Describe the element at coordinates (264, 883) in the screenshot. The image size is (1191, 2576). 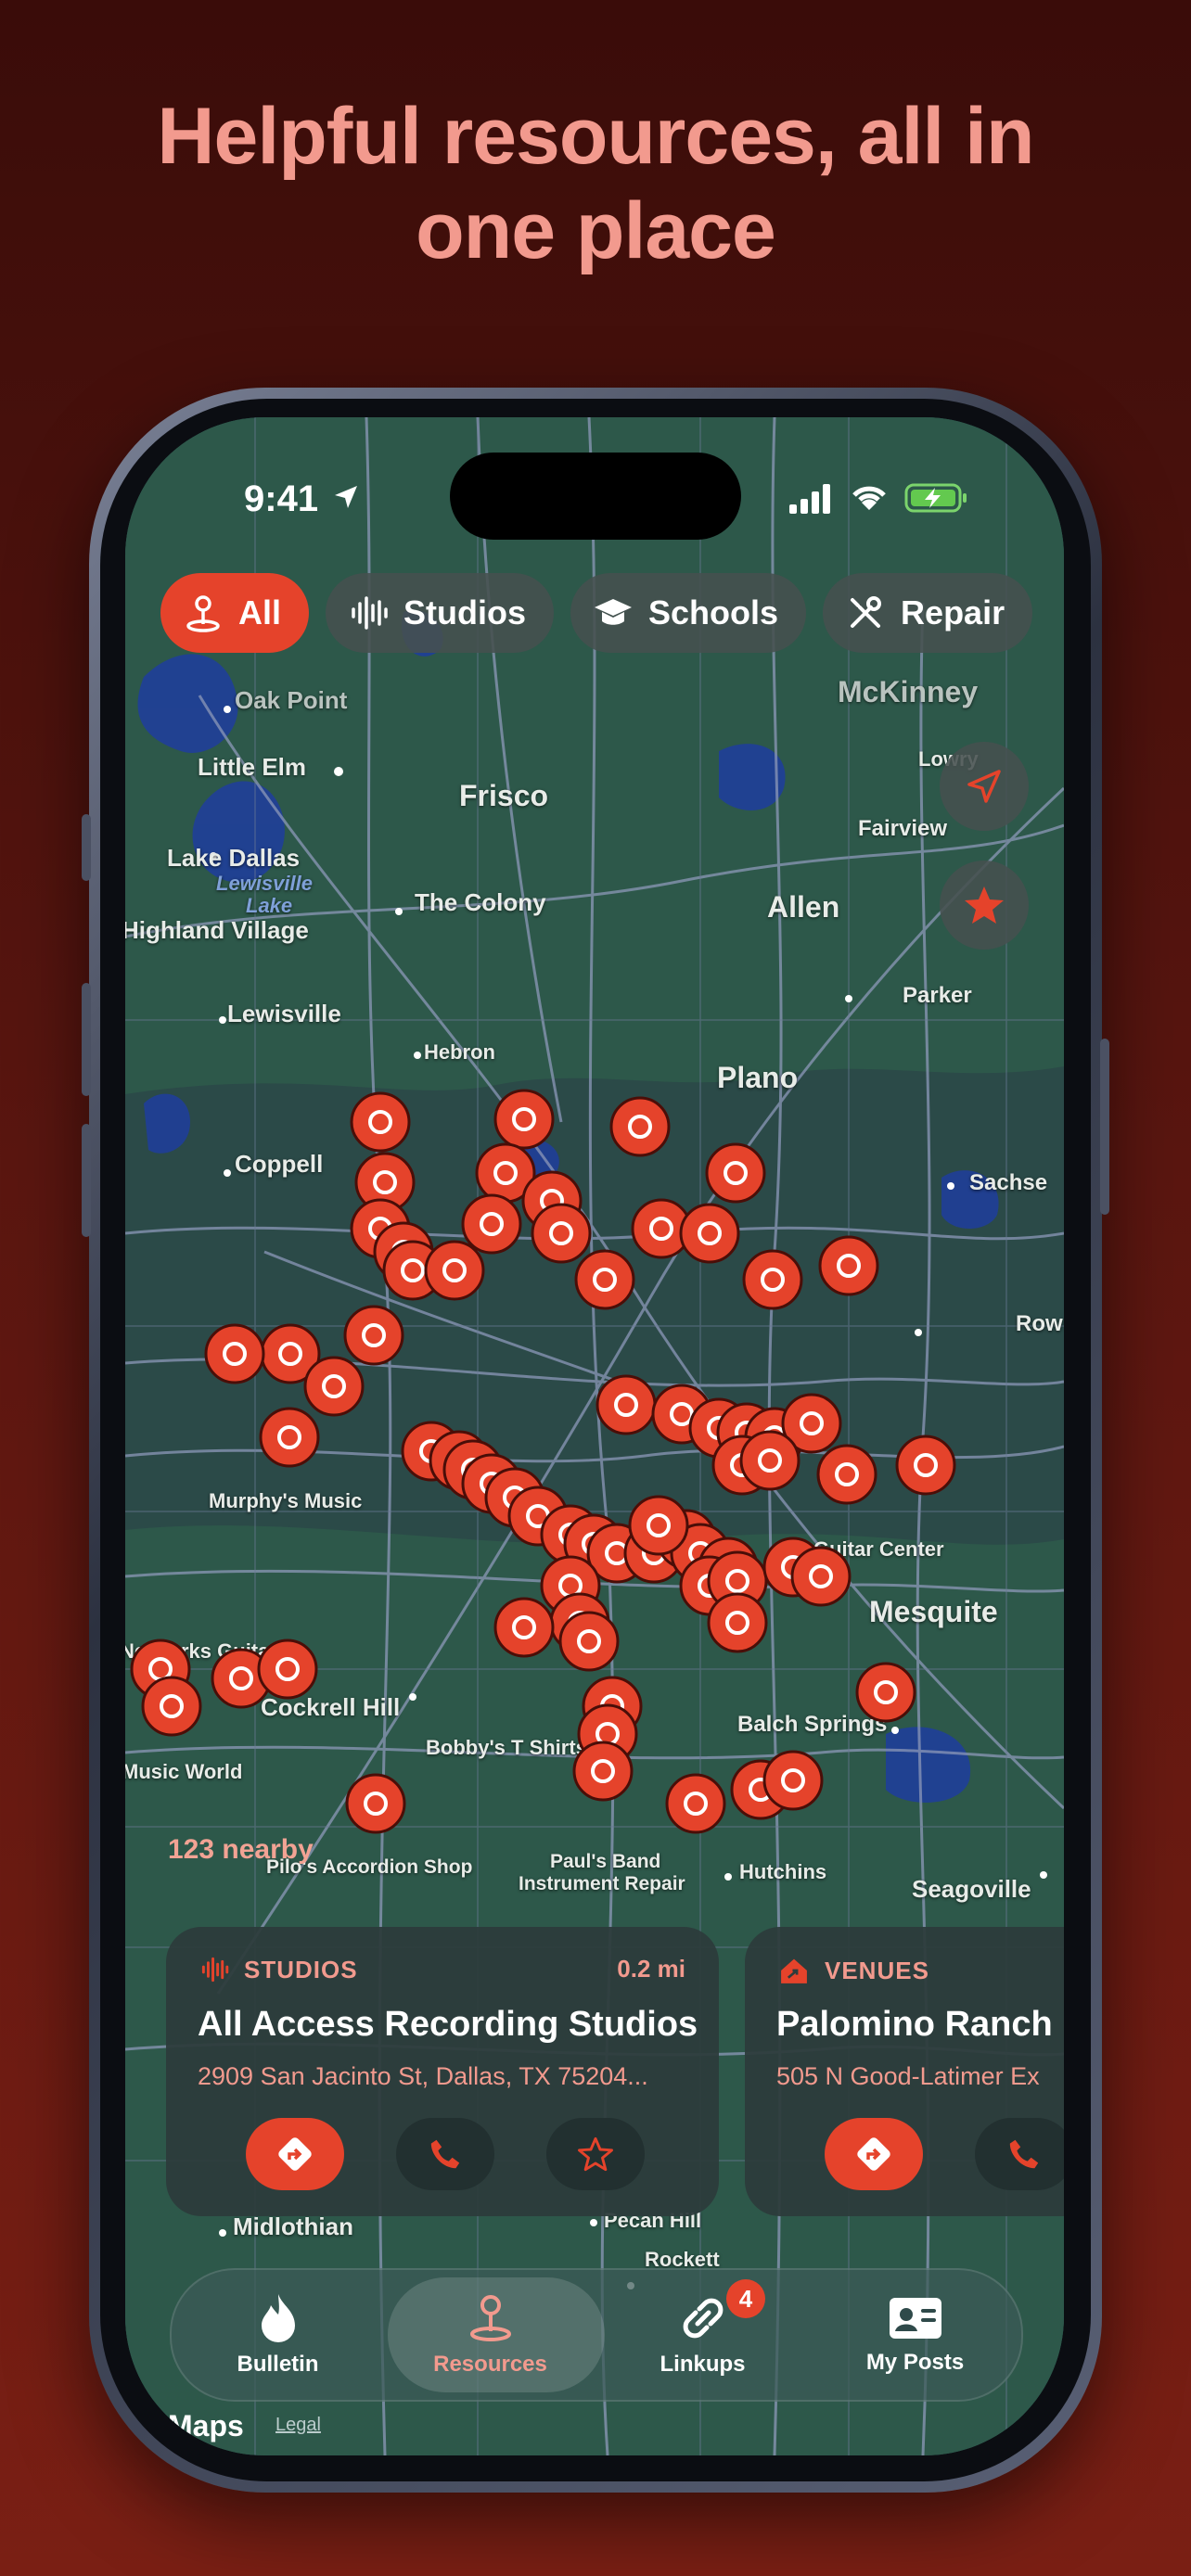
I see `map-water-label: Lewisville` at that location.